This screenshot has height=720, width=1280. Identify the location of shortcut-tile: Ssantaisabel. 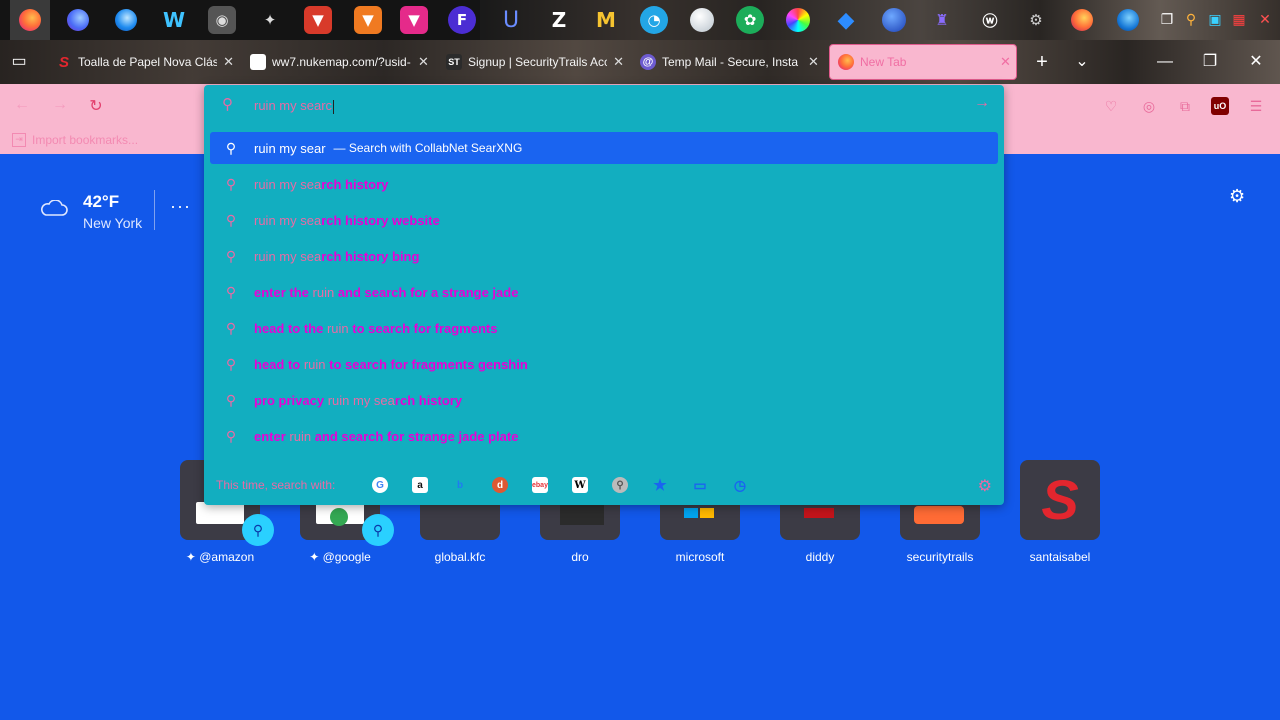
(1060, 512).